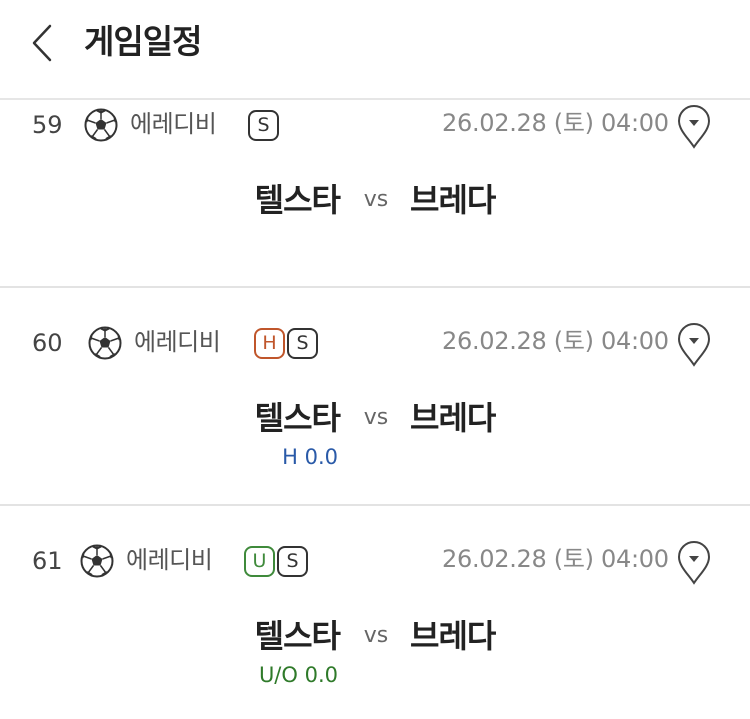  I want to click on game-number: 59, so click(47, 125).